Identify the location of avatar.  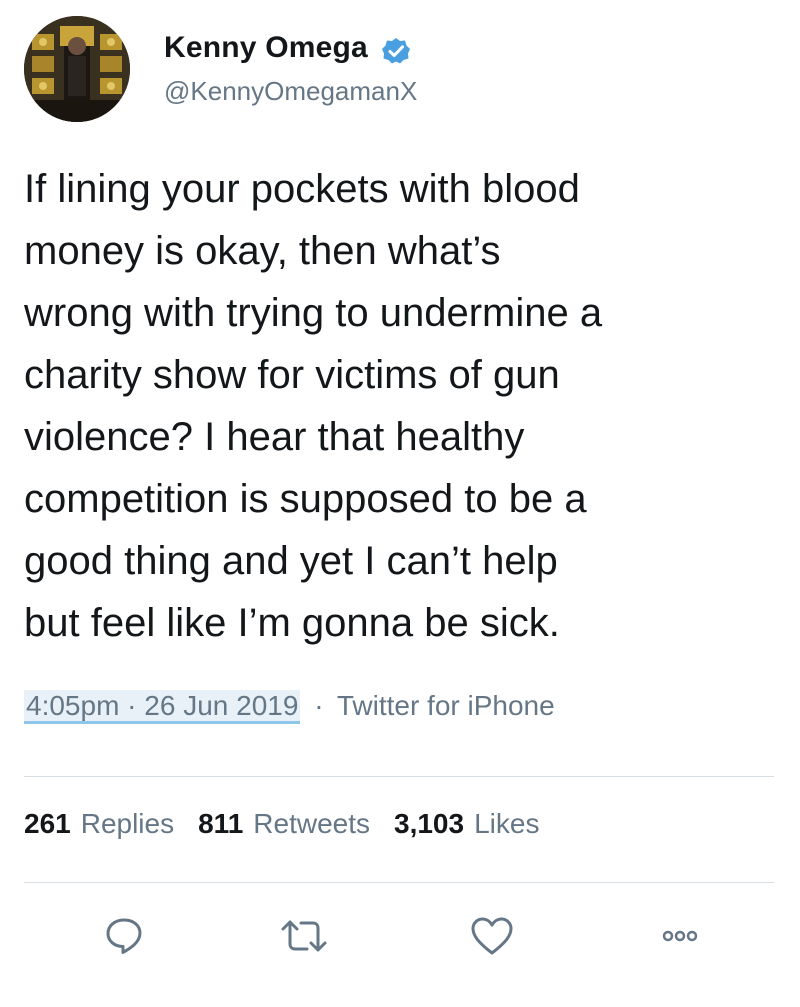
(77, 69).